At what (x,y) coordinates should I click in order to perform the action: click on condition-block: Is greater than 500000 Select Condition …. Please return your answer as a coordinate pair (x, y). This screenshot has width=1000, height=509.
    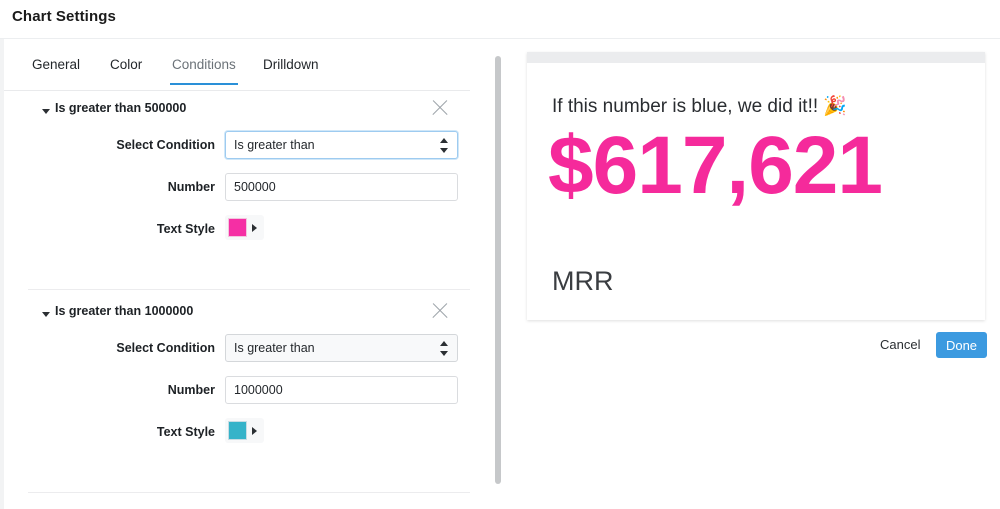
    Looking at the image, I should click on (237, 177).